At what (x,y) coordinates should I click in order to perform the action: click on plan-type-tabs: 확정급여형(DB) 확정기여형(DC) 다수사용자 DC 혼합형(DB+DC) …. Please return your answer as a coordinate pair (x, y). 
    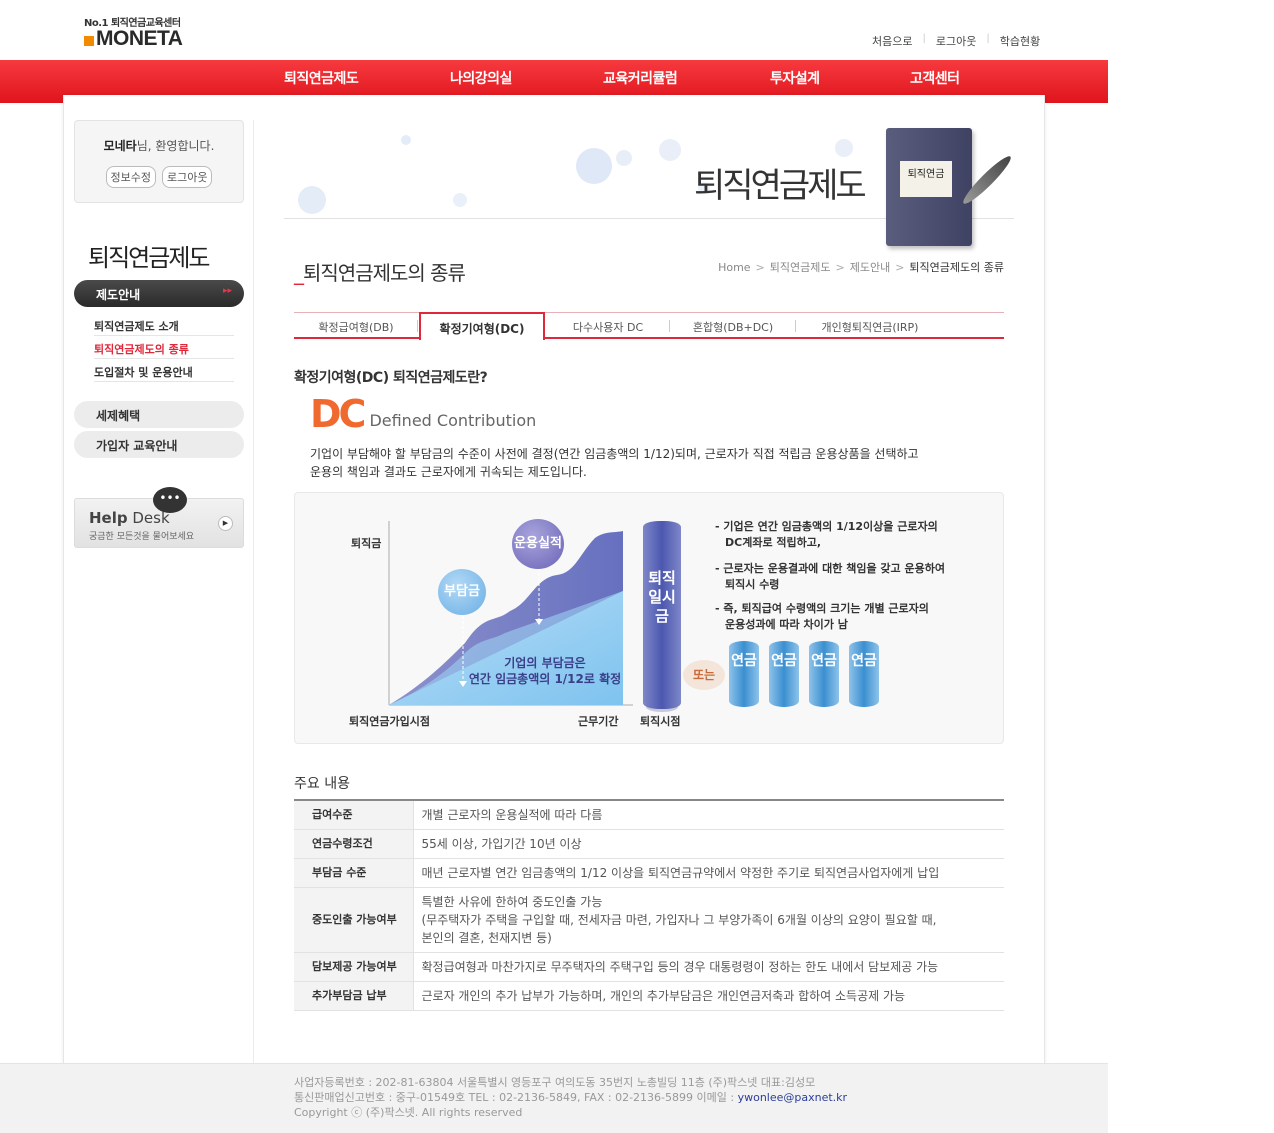
    Looking at the image, I should click on (649, 326).